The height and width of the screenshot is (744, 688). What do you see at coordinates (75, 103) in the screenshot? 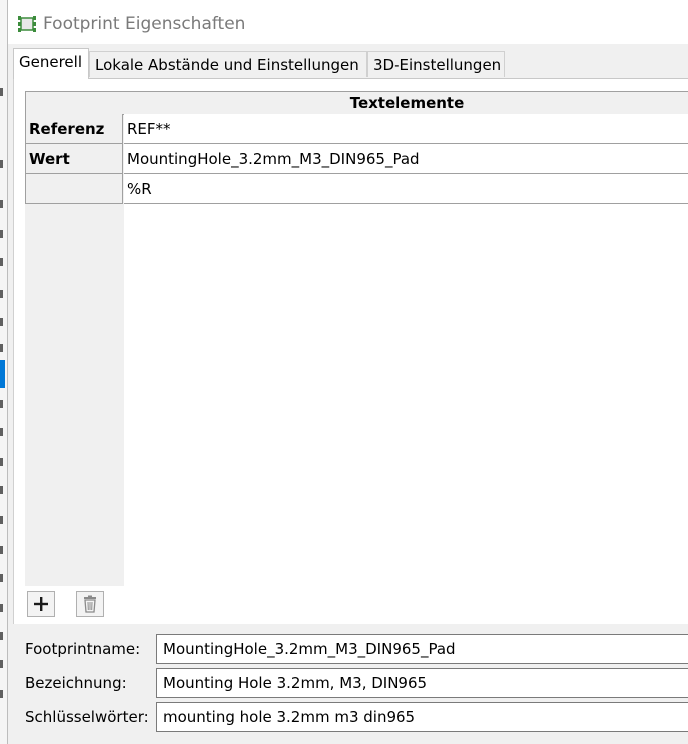
I see `grid-corner` at bounding box center [75, 103].